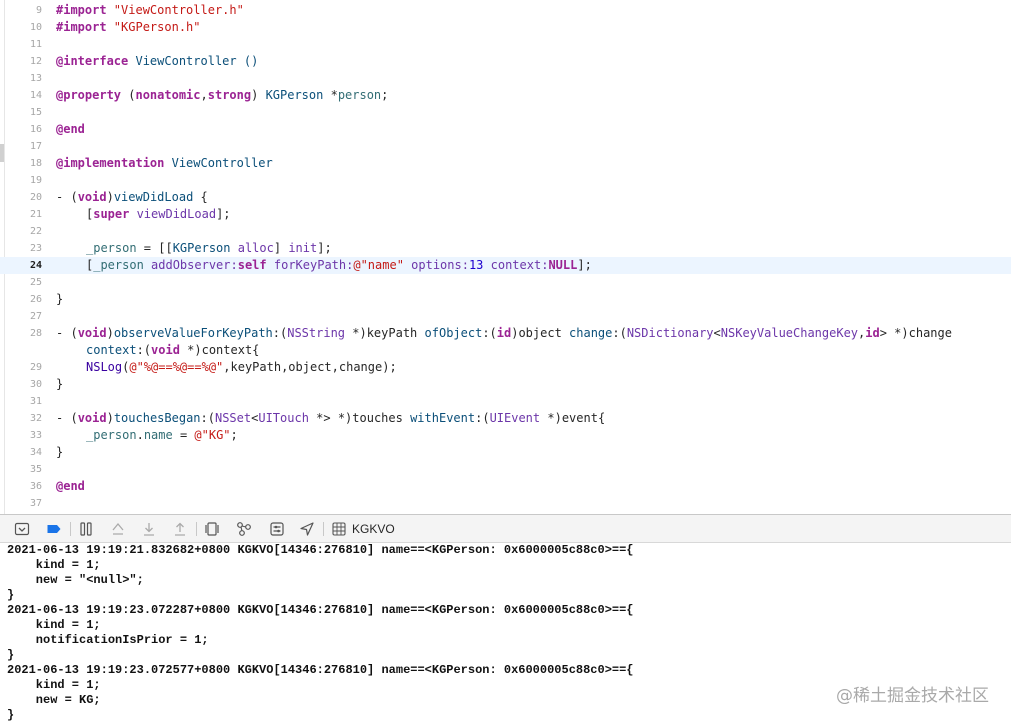  I want to click on line-number: 24, so click(35, 265).